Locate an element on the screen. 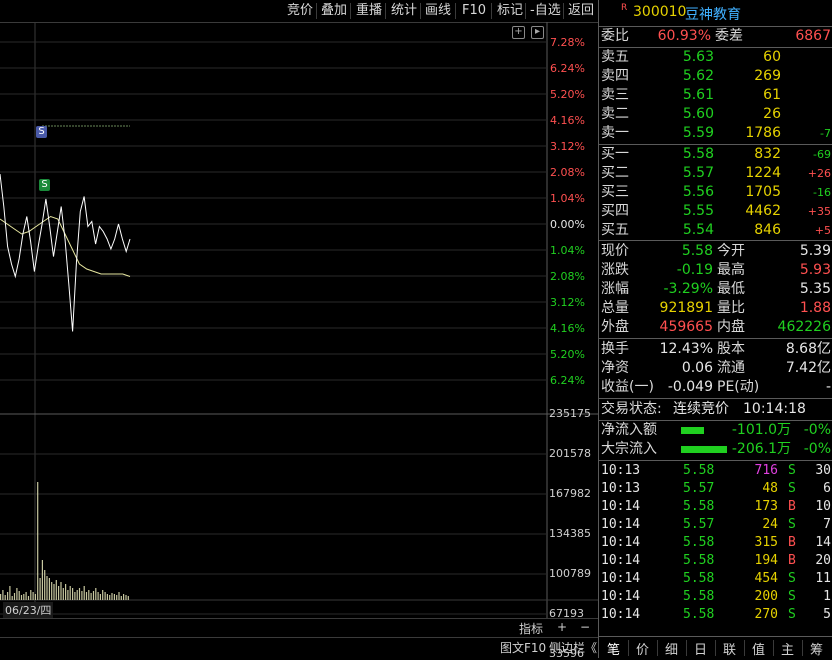 The image size is (832, 660). quote-value: 5.39 is located at coordinates (815, 251).